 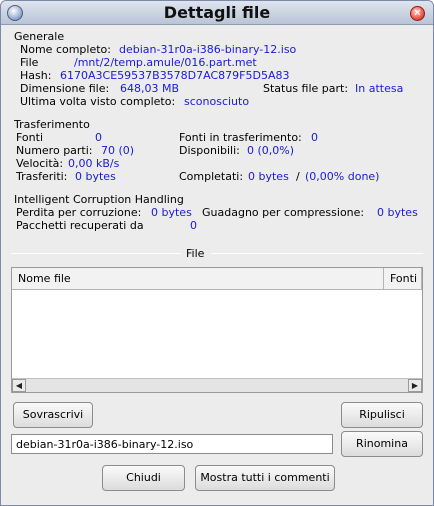 I want to click on size-label: Dimensione file:, so click(x=65, y=88).